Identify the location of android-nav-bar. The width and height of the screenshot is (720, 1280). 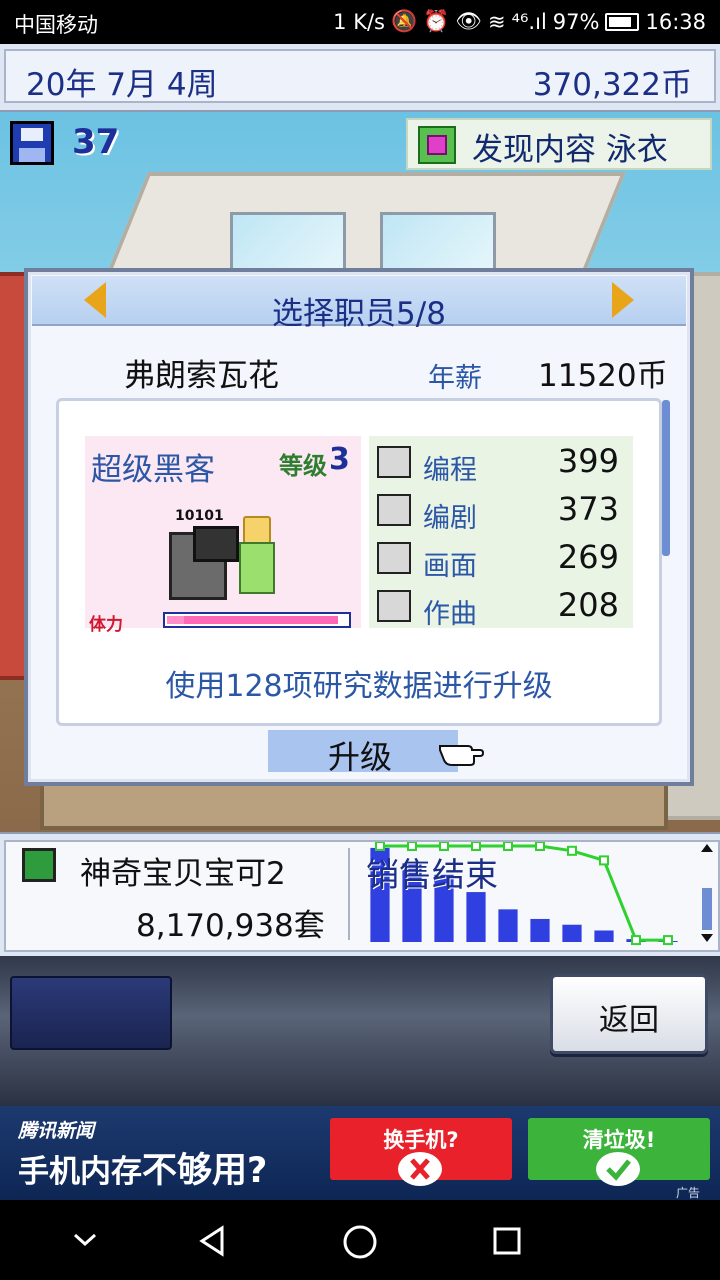
(360, 1240).